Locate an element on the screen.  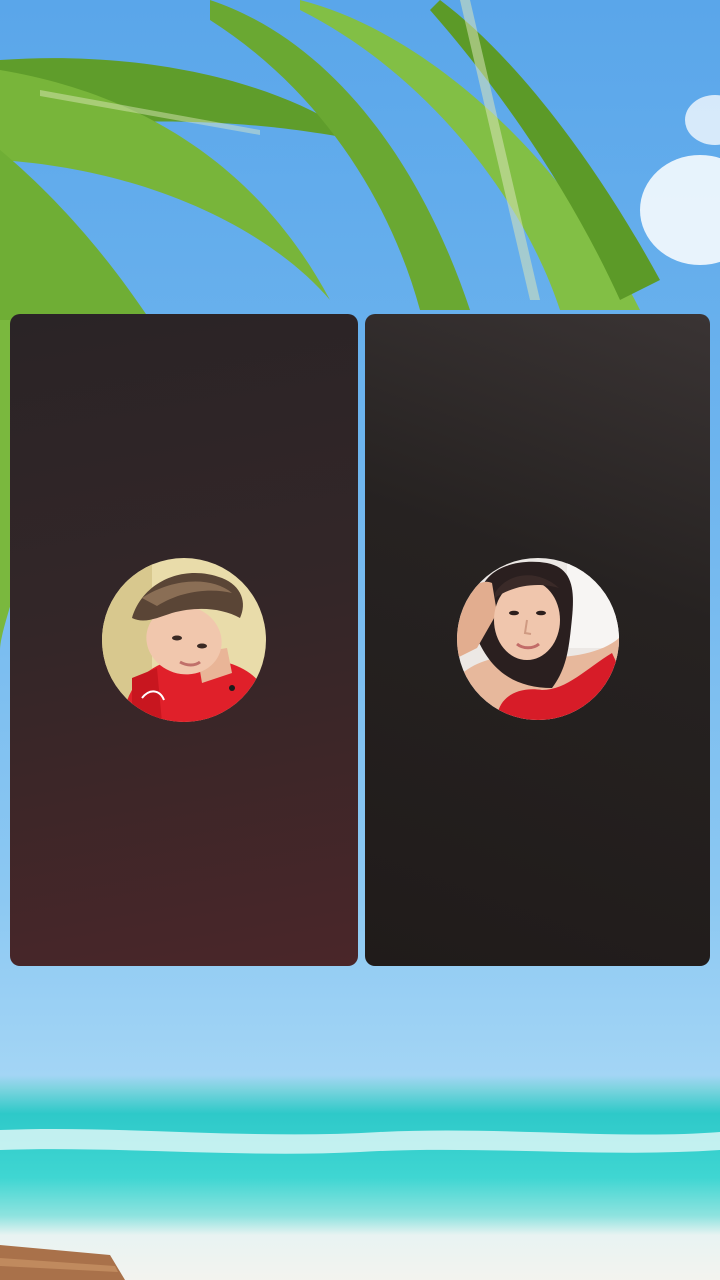
user-avatar-red-top-icon is located at coordinates (538, 639).